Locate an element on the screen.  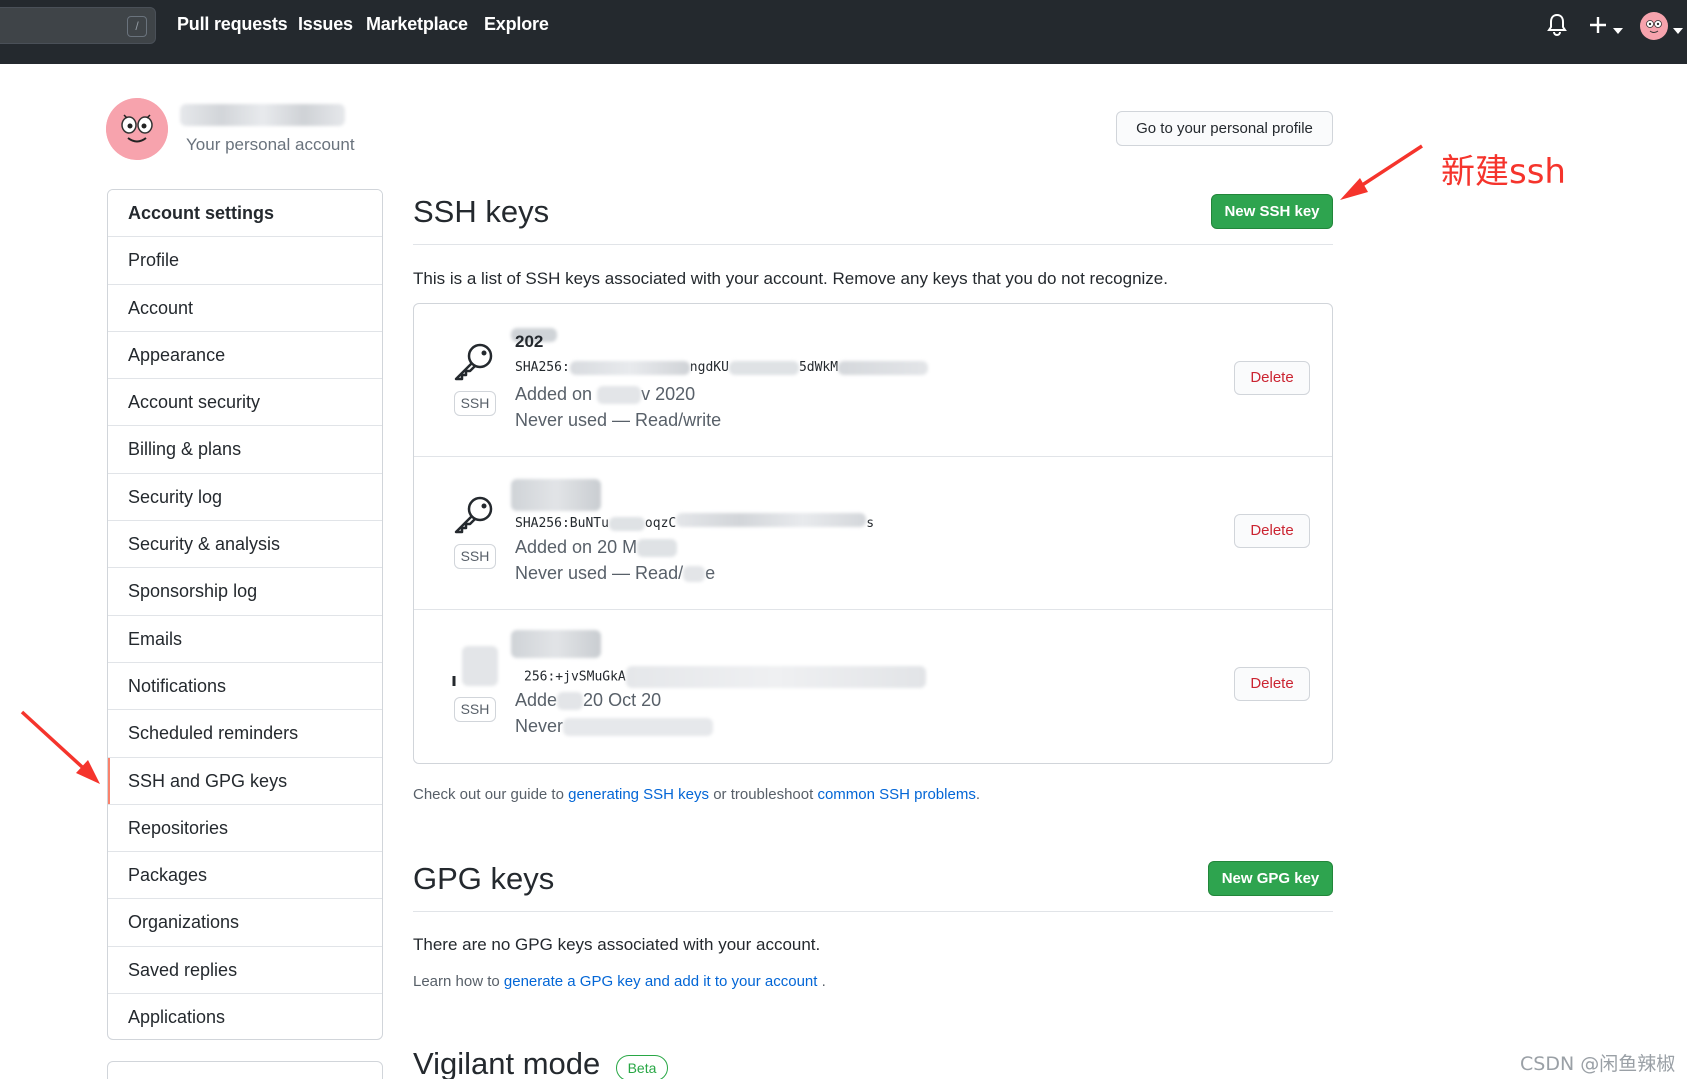
annotation-label: 新建ssh is located at coordinates (1503, 172).